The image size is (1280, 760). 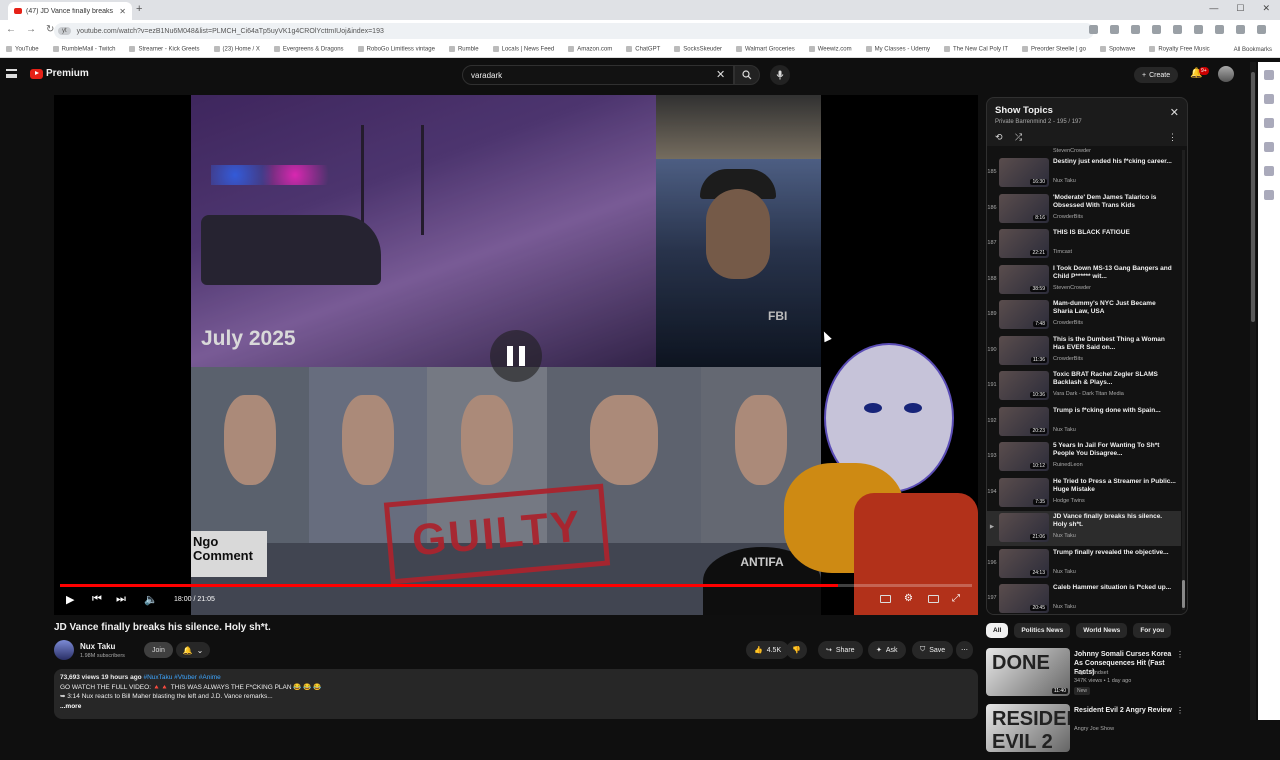 I want to click on filter-chip: World News, so click(x=1102, y=630).